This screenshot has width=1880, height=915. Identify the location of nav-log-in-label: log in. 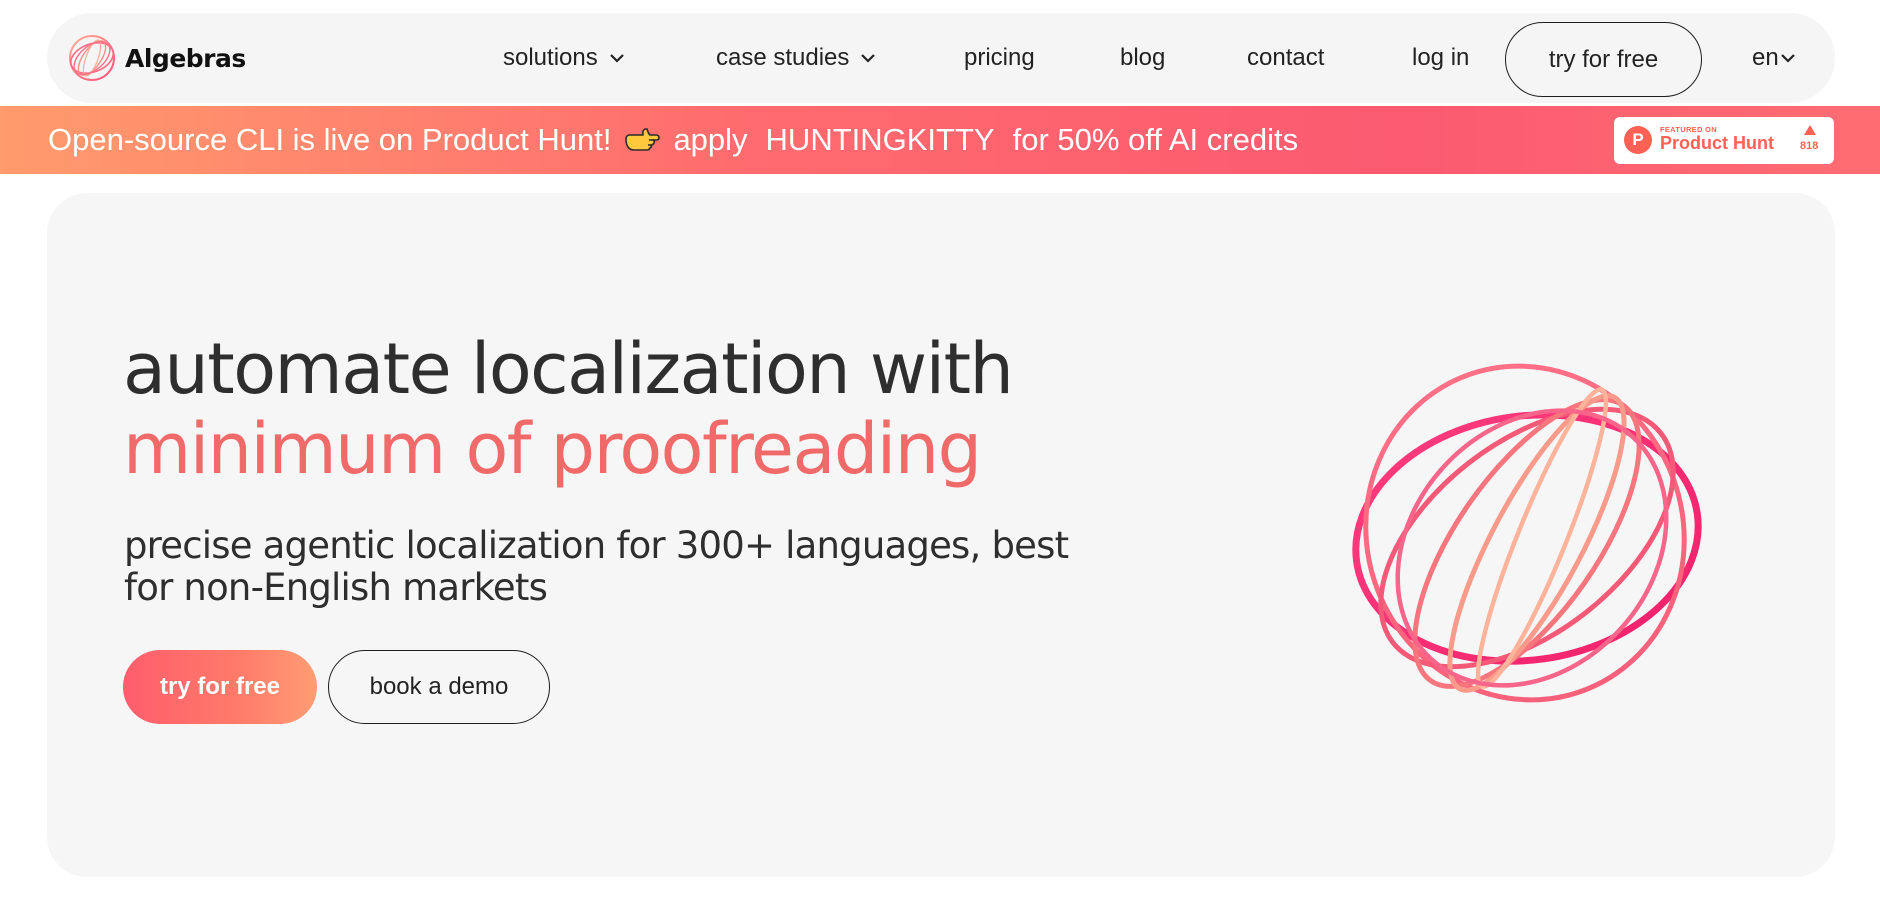
(1441, 57).